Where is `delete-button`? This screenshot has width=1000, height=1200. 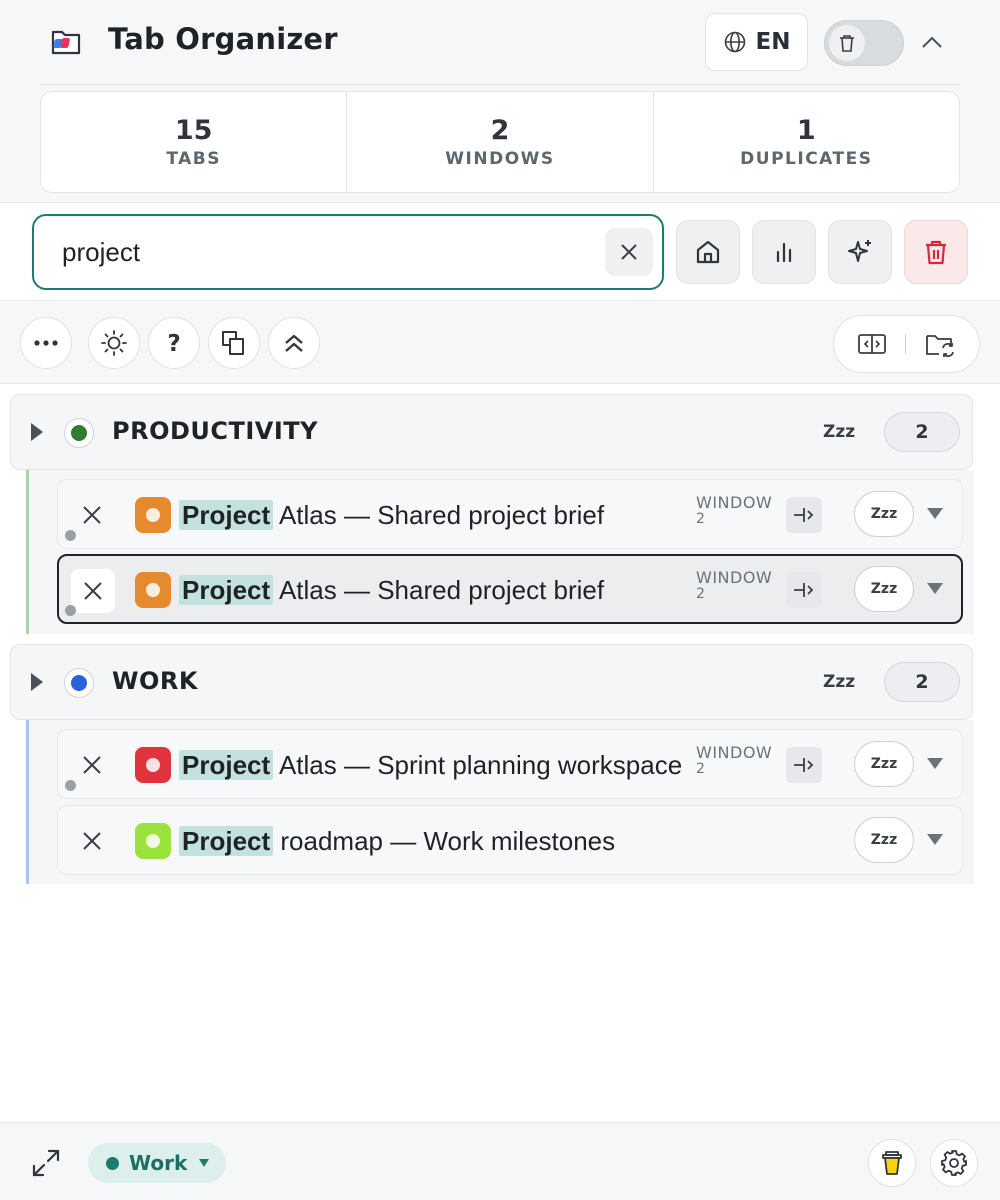 delete-button is located at coordinates (936, 252).